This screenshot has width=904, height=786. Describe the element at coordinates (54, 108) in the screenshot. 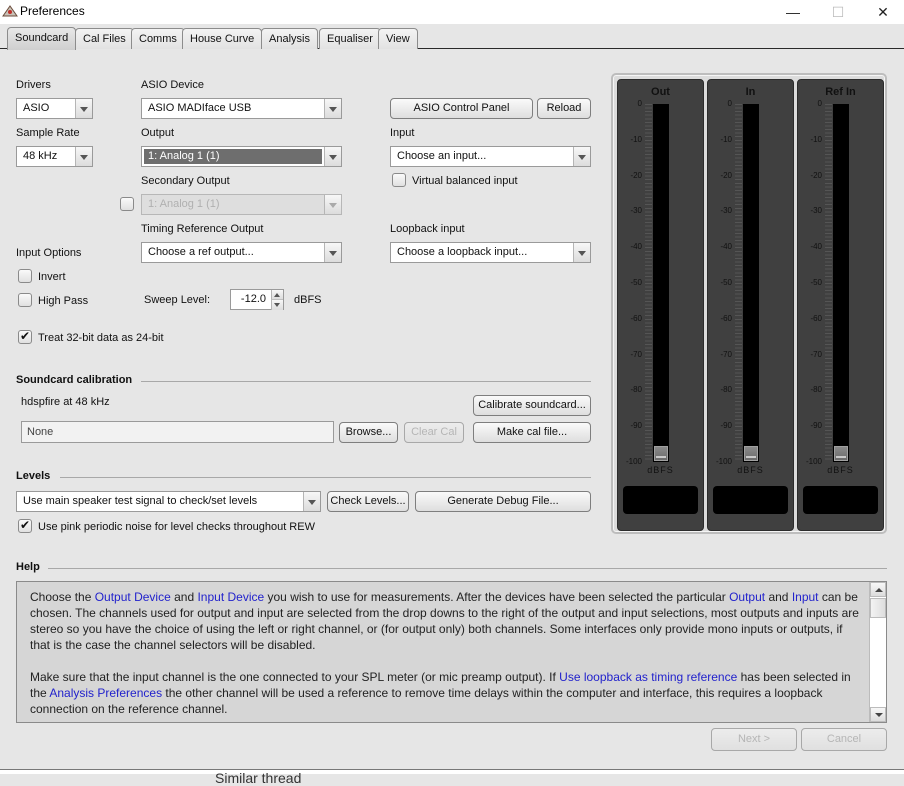

I see `drivers-select: ASIO` at that location.